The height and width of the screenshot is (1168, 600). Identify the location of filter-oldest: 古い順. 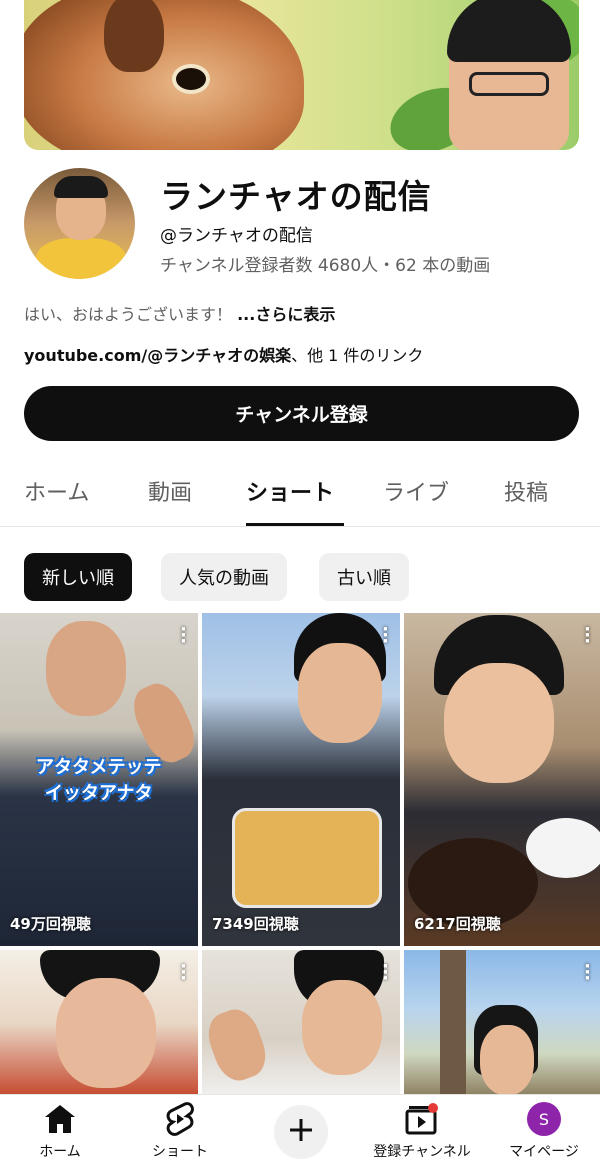
(364, 577).